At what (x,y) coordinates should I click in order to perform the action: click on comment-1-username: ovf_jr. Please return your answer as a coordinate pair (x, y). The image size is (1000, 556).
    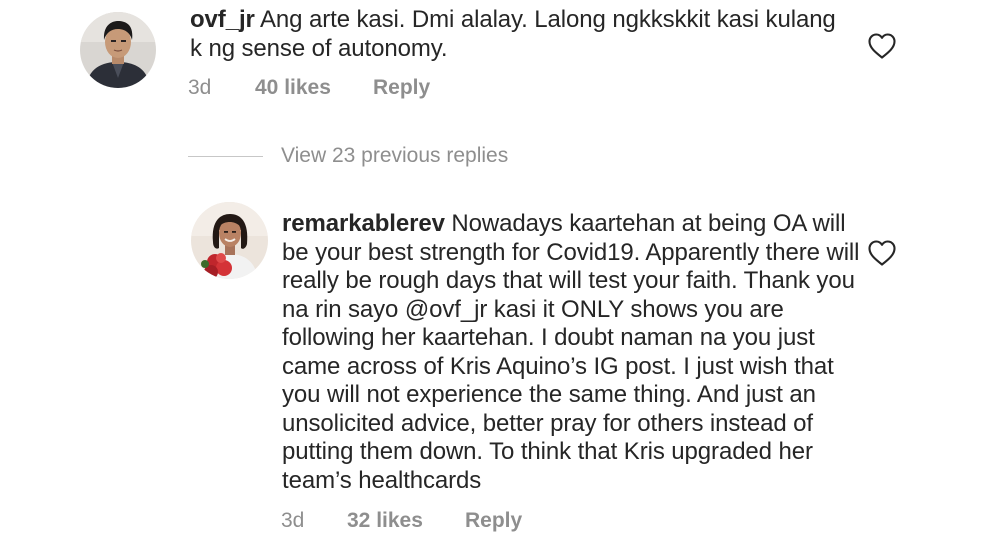
    Looking at the image, I should click on (222, 19).